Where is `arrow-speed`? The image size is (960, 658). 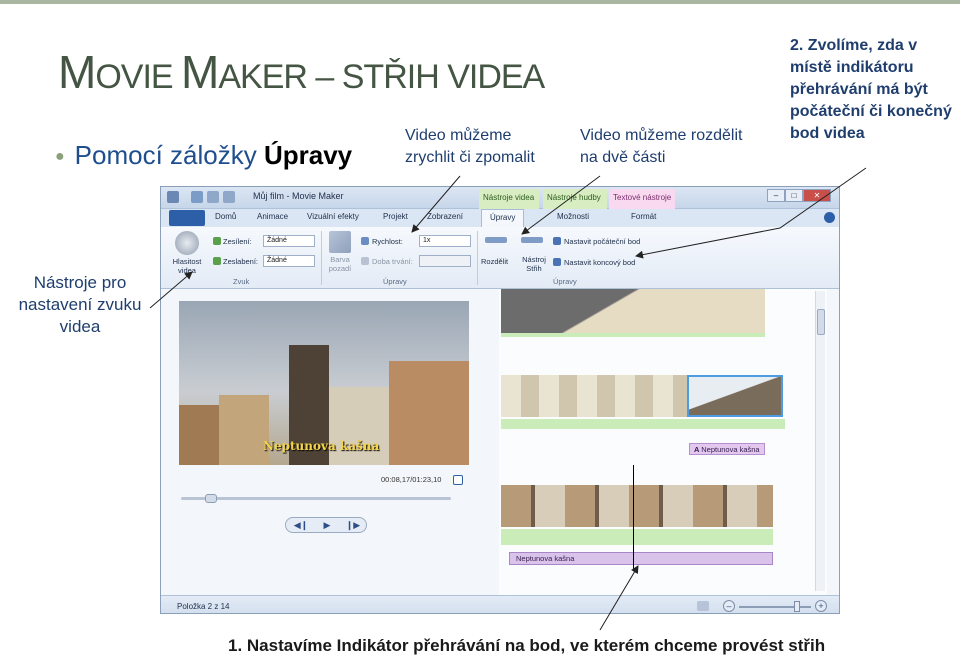 arrow-speed is located at coordinates (436, 204).